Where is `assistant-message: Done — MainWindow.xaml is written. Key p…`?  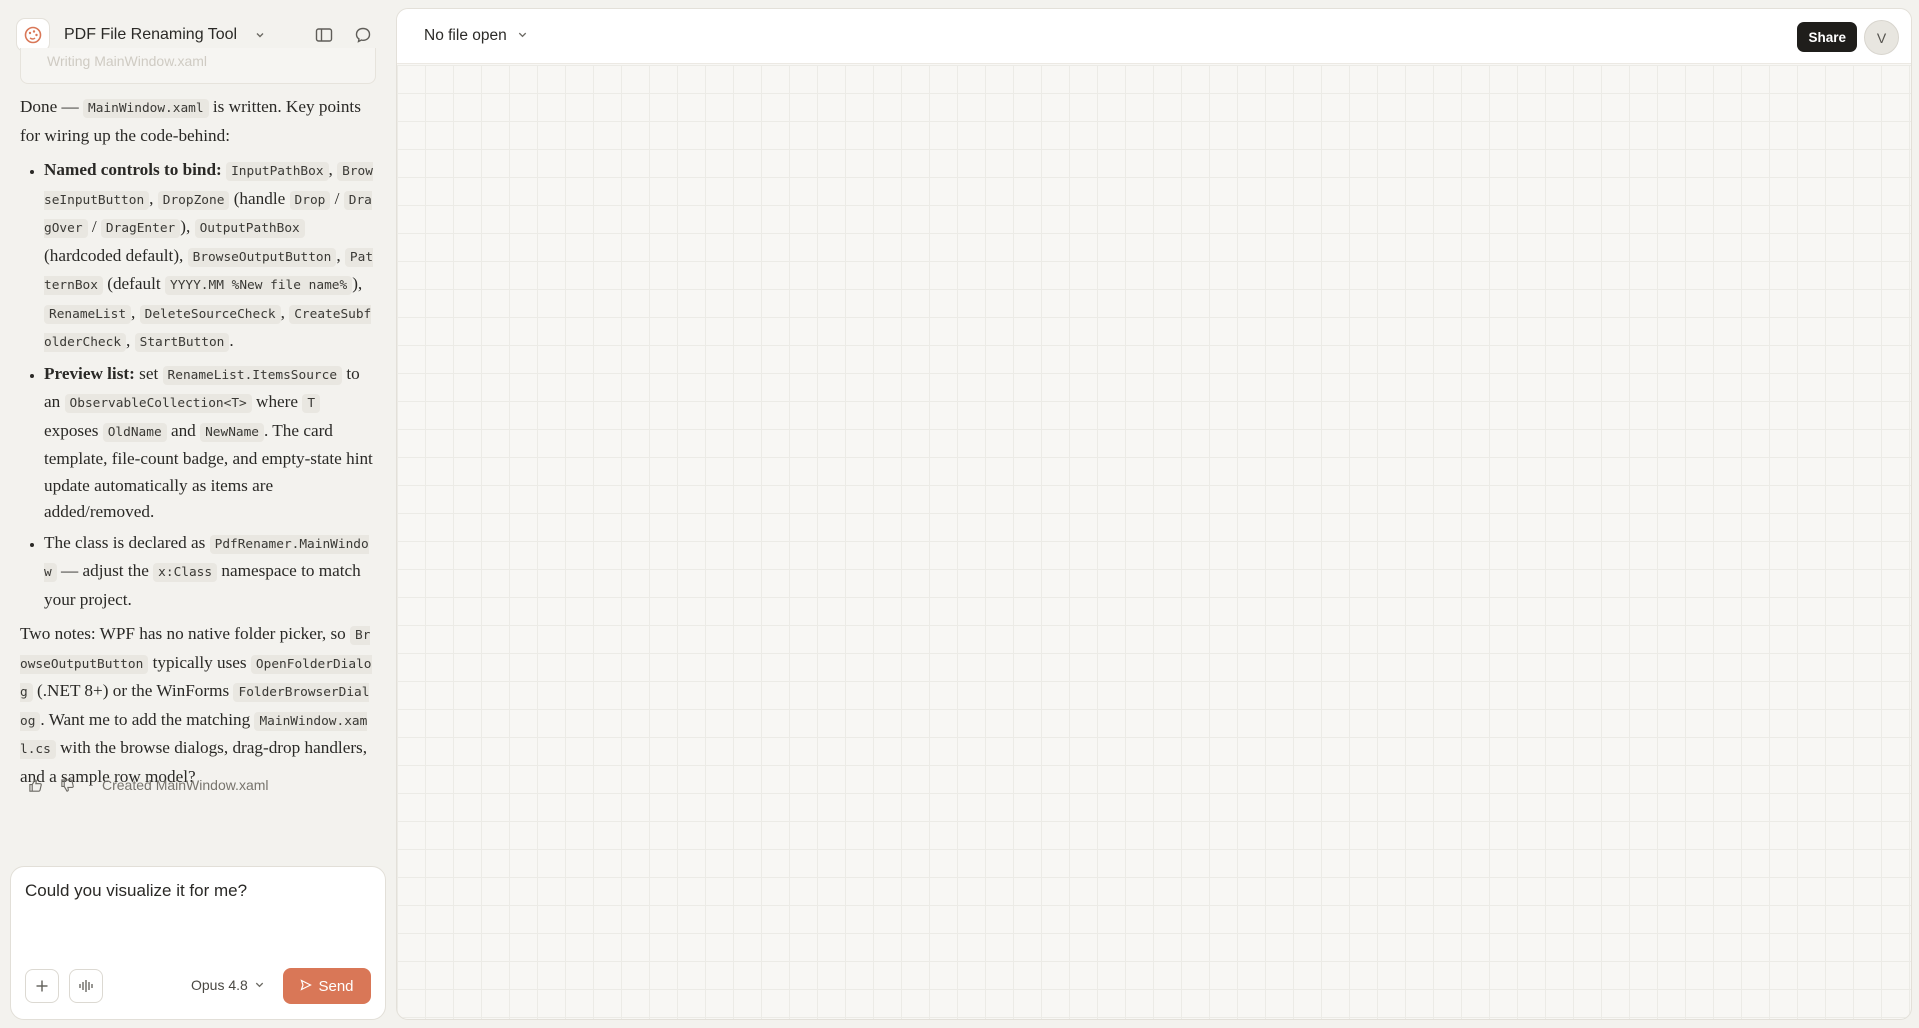 assistant-message: Done — MainWindow.xaml is written. Key p… is located at coordinates (198, 442).